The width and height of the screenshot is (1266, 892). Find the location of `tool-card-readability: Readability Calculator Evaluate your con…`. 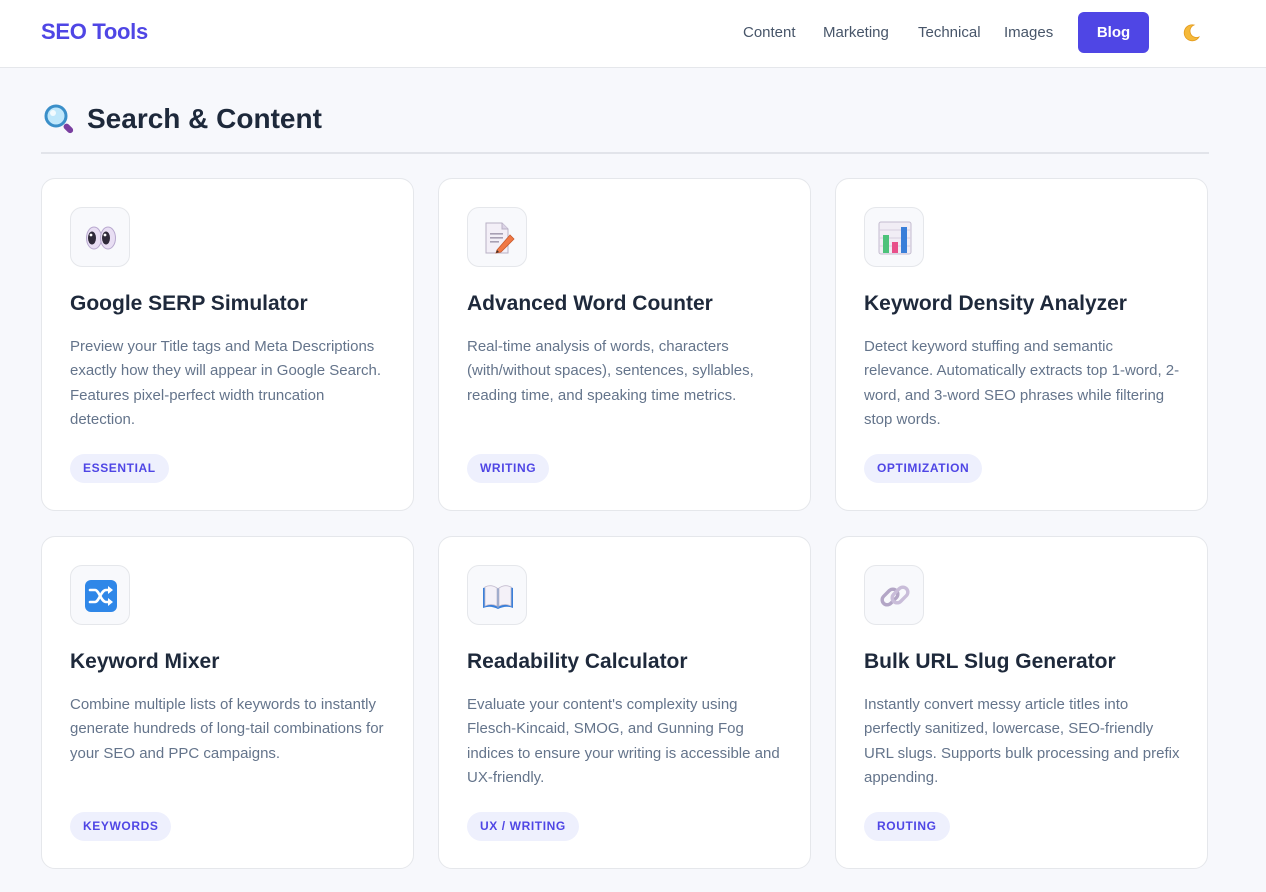

tool-card-readability: Readability Calculator Evaluate your con… is located at coordinates (624, 702).